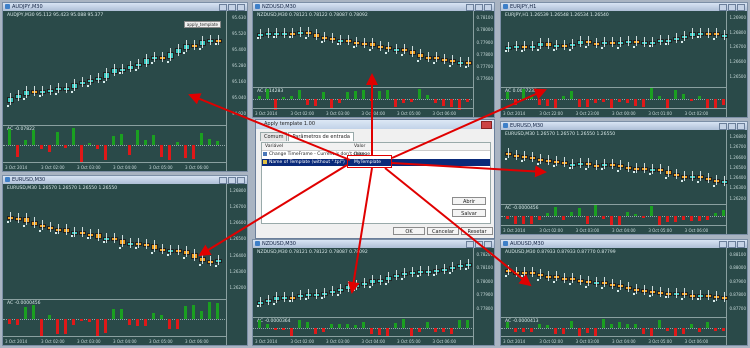 The width and height of the screenshot is (750, 348). Describe the element at coordinates (458, 227) in the screenshot. I see `arrow-to-audusd` at that location.